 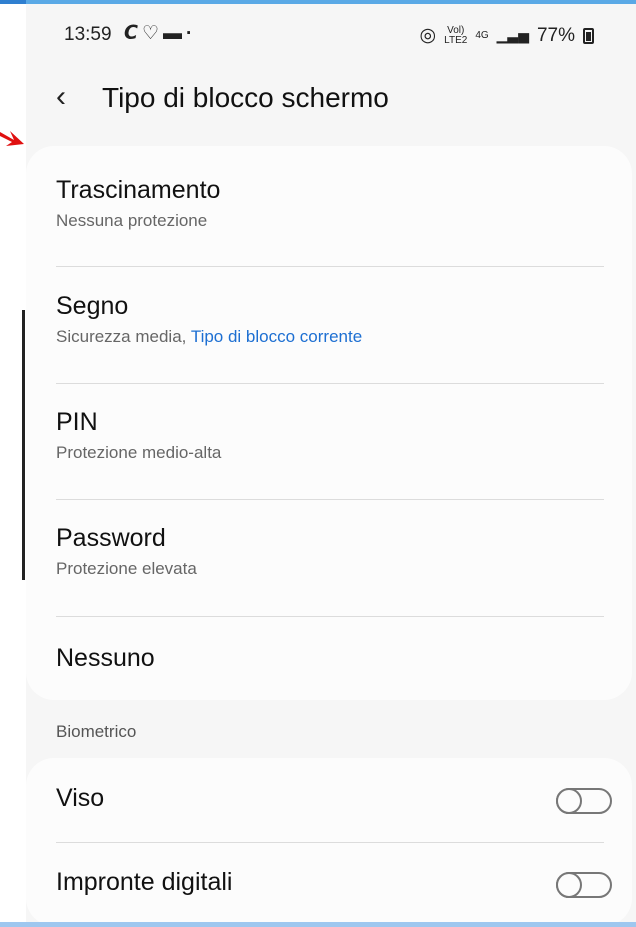 I want to click on status-time: 13:59, so click(x=88, y=34).